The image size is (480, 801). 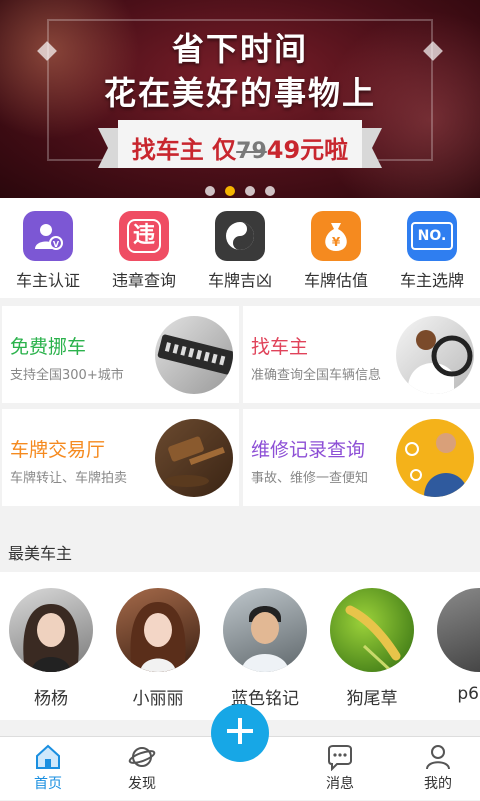 I want to click on quick-actions: V 车主认证 违 违章查询 车牌吉凶 ¥ 车牌估值 NO. 车主选牌, so click(x=240, y=248).